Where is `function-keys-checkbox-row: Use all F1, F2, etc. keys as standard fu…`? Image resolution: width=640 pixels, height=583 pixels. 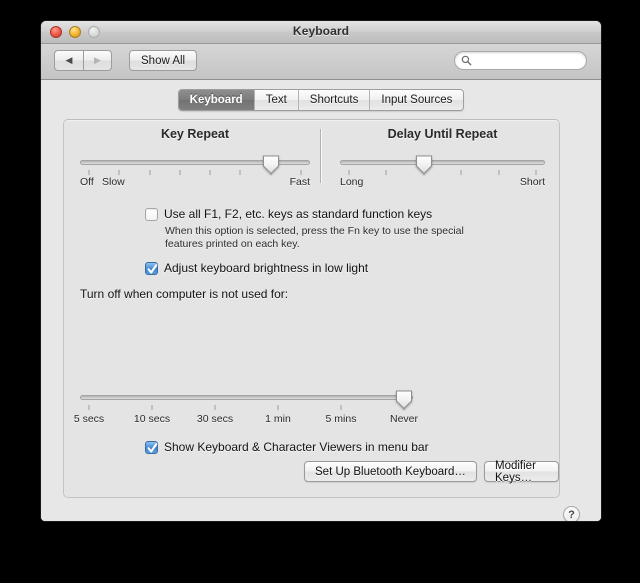 function-keys-checkbox-row: Use all F1, F2, etc. keys as standard fu… is located at coordinates (288, 214).